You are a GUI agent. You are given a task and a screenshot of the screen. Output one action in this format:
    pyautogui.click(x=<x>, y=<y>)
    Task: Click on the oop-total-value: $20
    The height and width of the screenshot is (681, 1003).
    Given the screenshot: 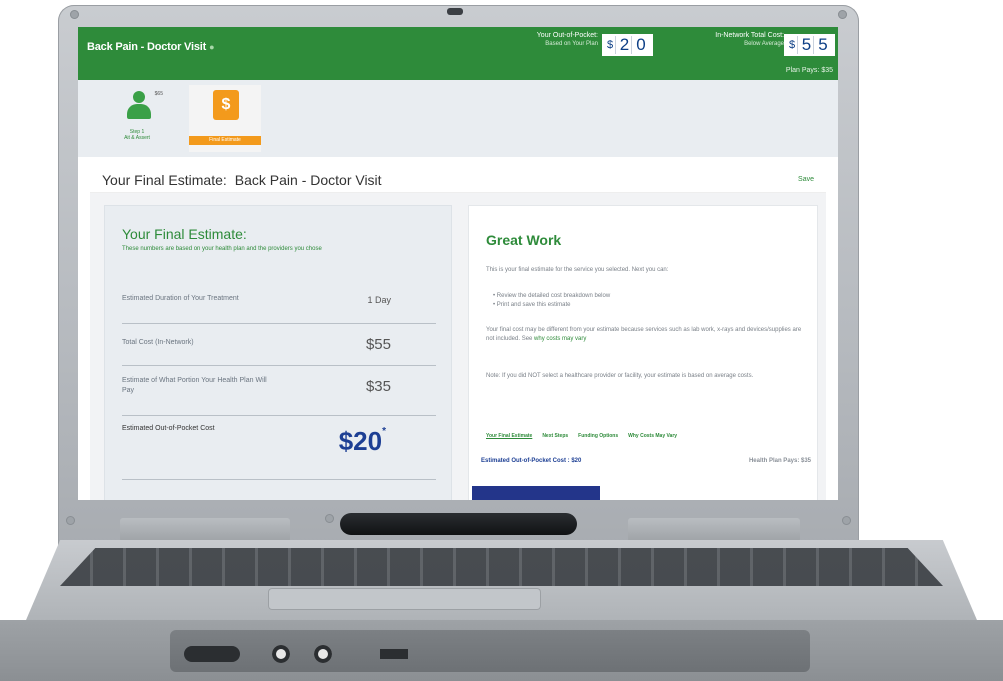 What is the action you would take?
    pyautogui.click(x=360, y=441)
    